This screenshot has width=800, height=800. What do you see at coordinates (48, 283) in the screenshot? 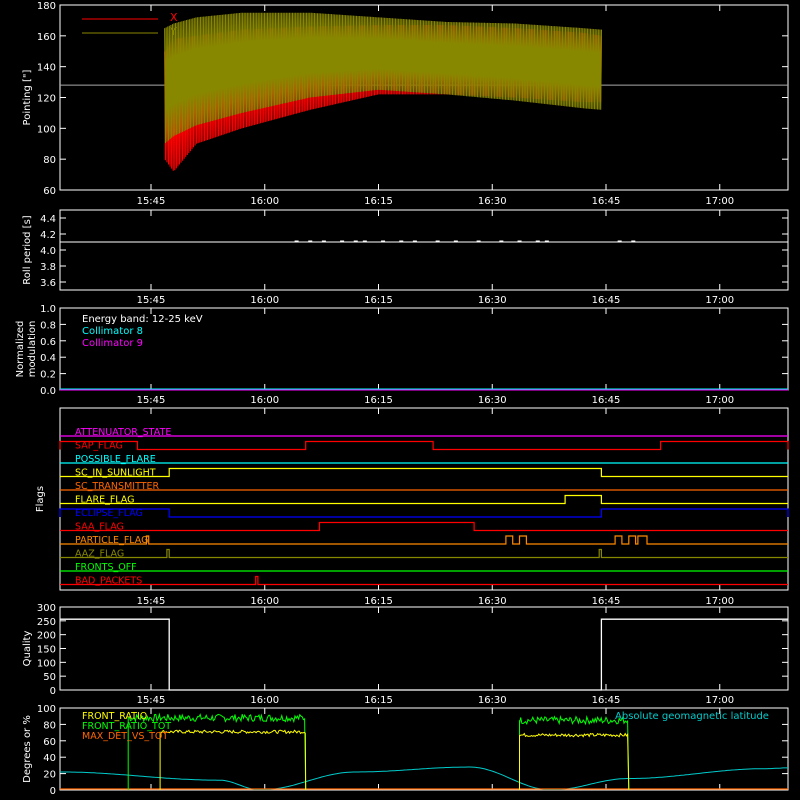
I see `y-tick-label: 3.6` at bounding box center [48, 283].